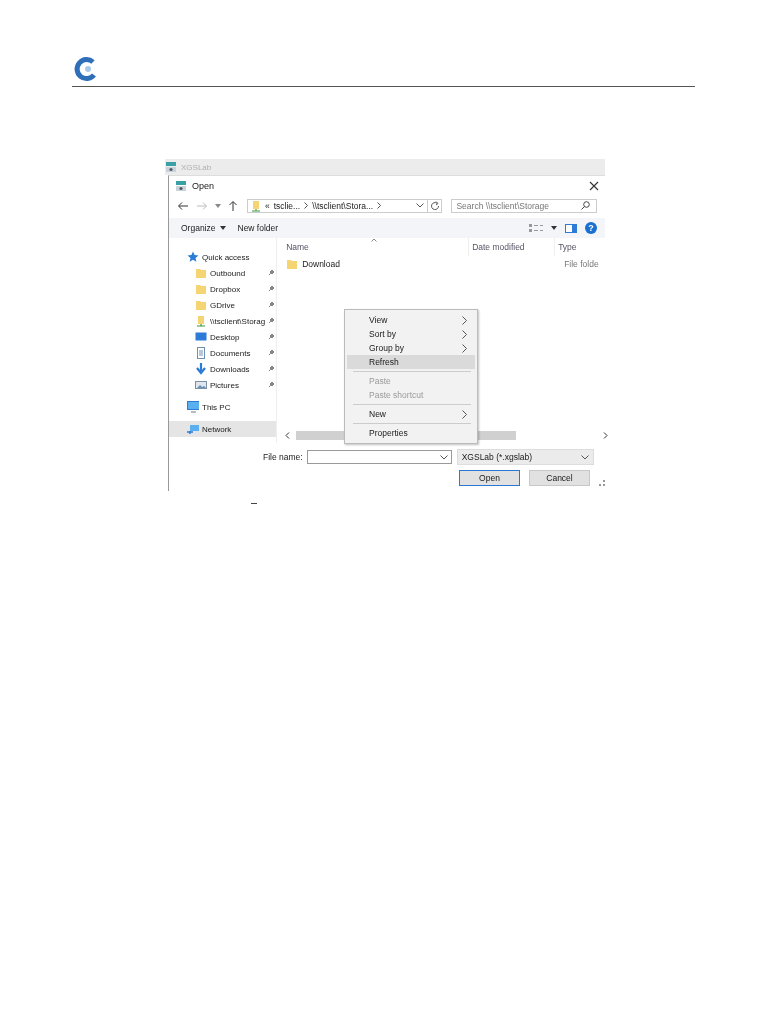 This screenshot has height=1024, width=768. Describe the element at coordinates (586, 205) in the screenshot. I see `search-icon` at that location.